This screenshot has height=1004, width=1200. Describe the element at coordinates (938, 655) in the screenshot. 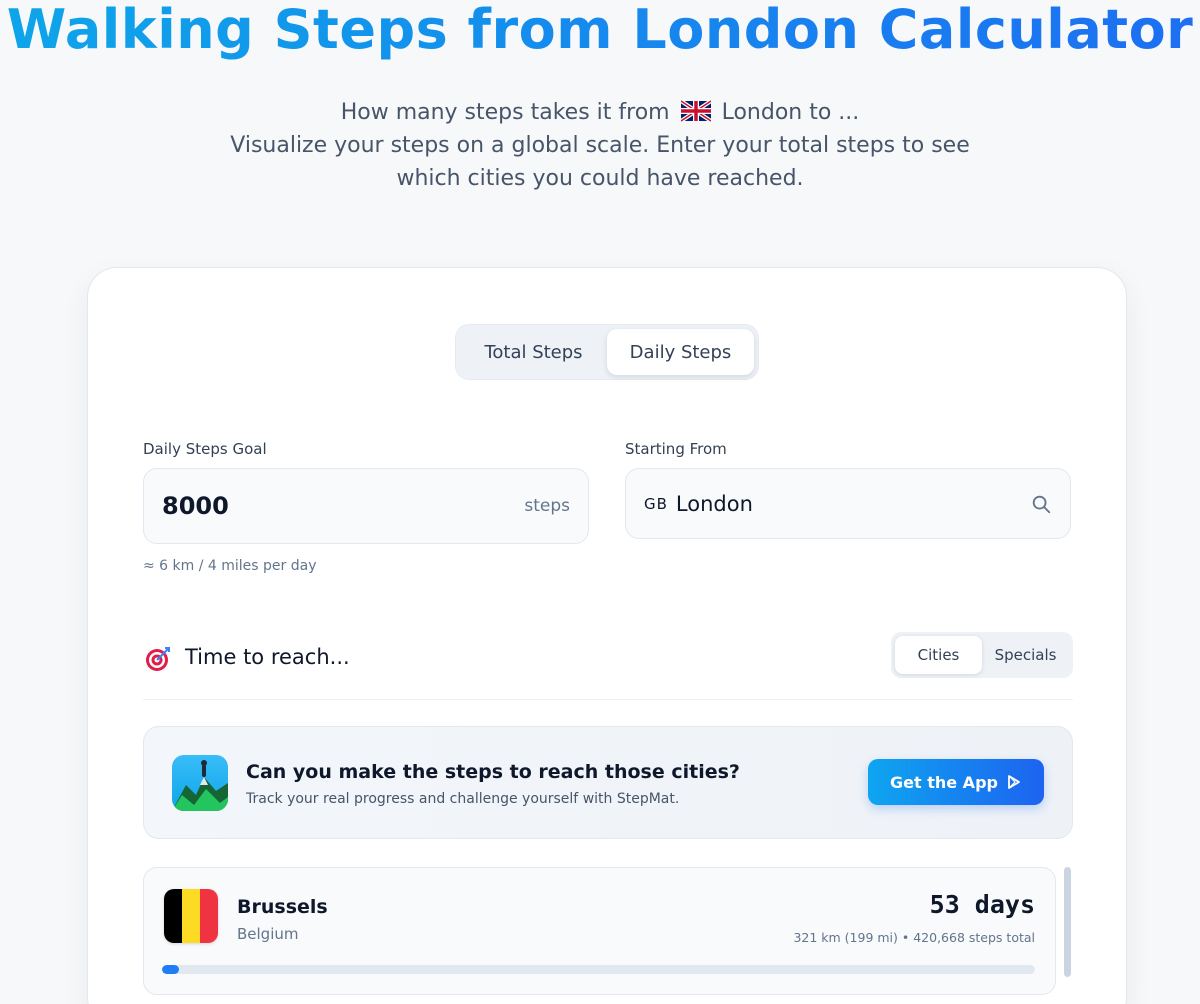

I see `tab-cities: Cities` at that location.